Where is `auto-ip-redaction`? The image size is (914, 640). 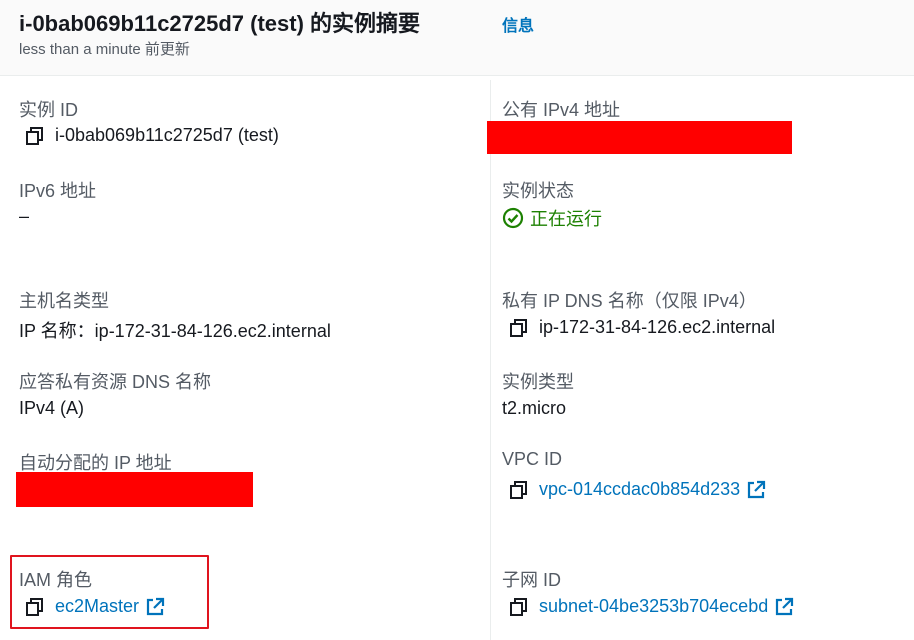
auto-ip-redaction is located at coordinates (134, 489).